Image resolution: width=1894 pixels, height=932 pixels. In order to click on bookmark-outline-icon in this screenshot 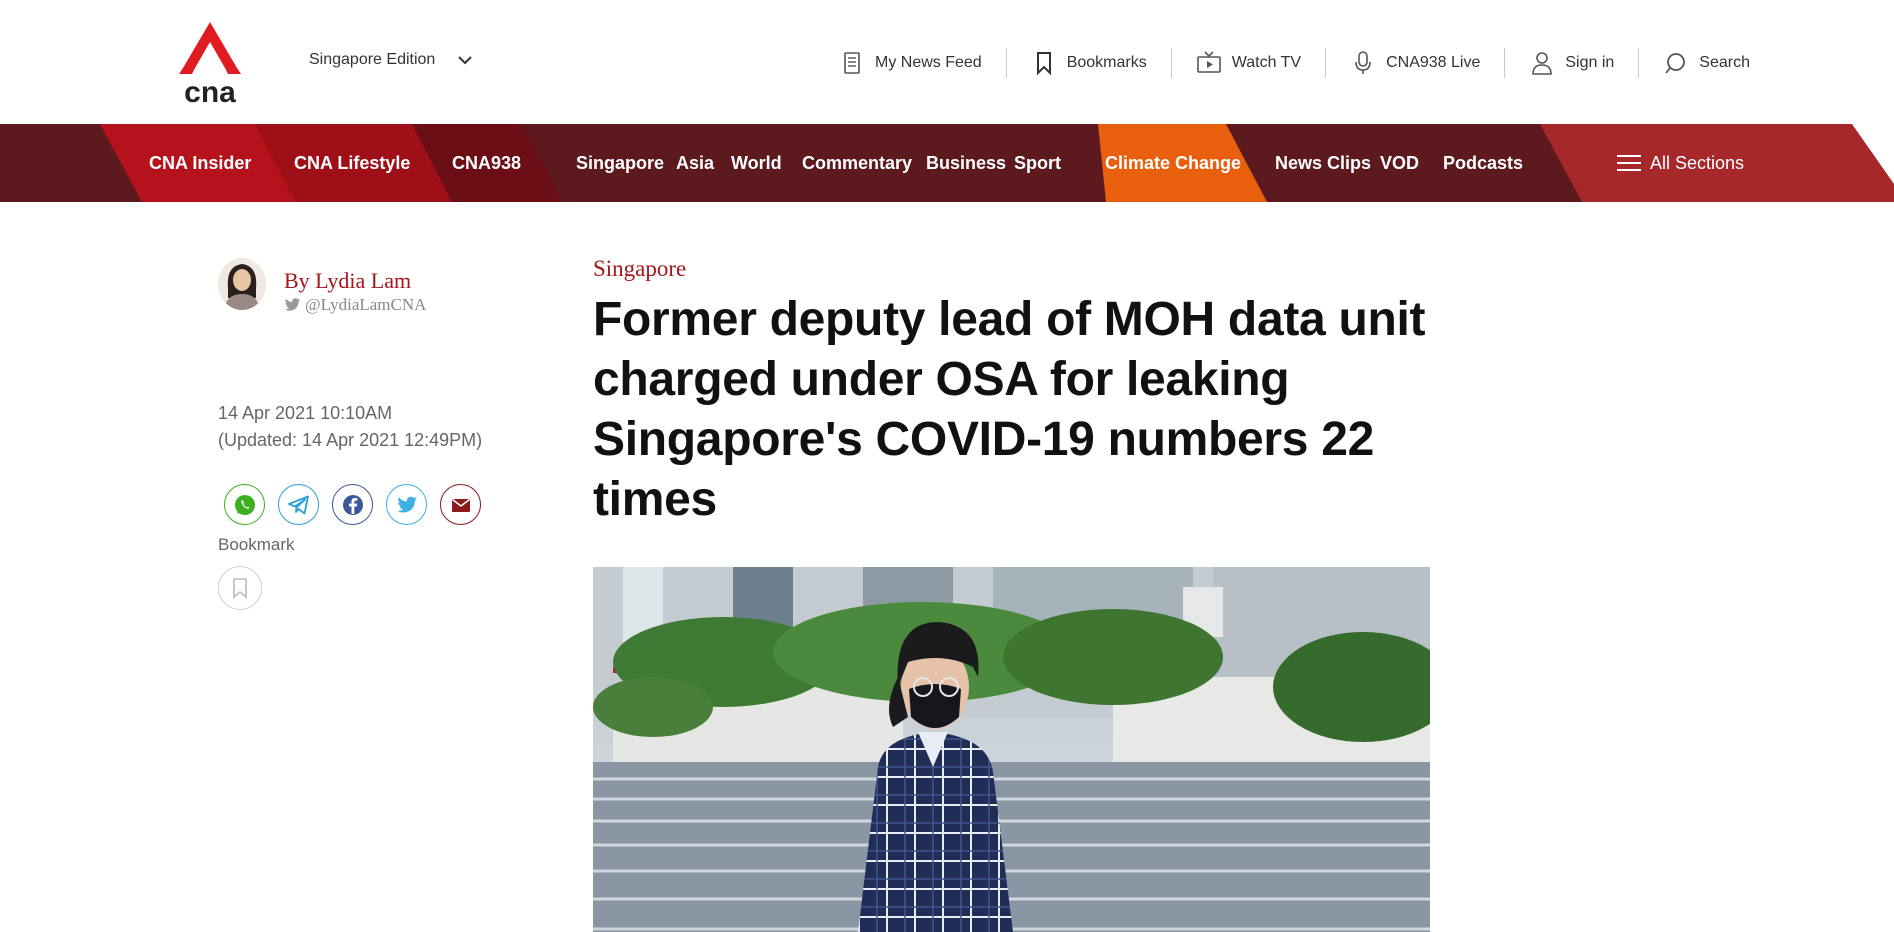, I will do `click(240, 588)`.